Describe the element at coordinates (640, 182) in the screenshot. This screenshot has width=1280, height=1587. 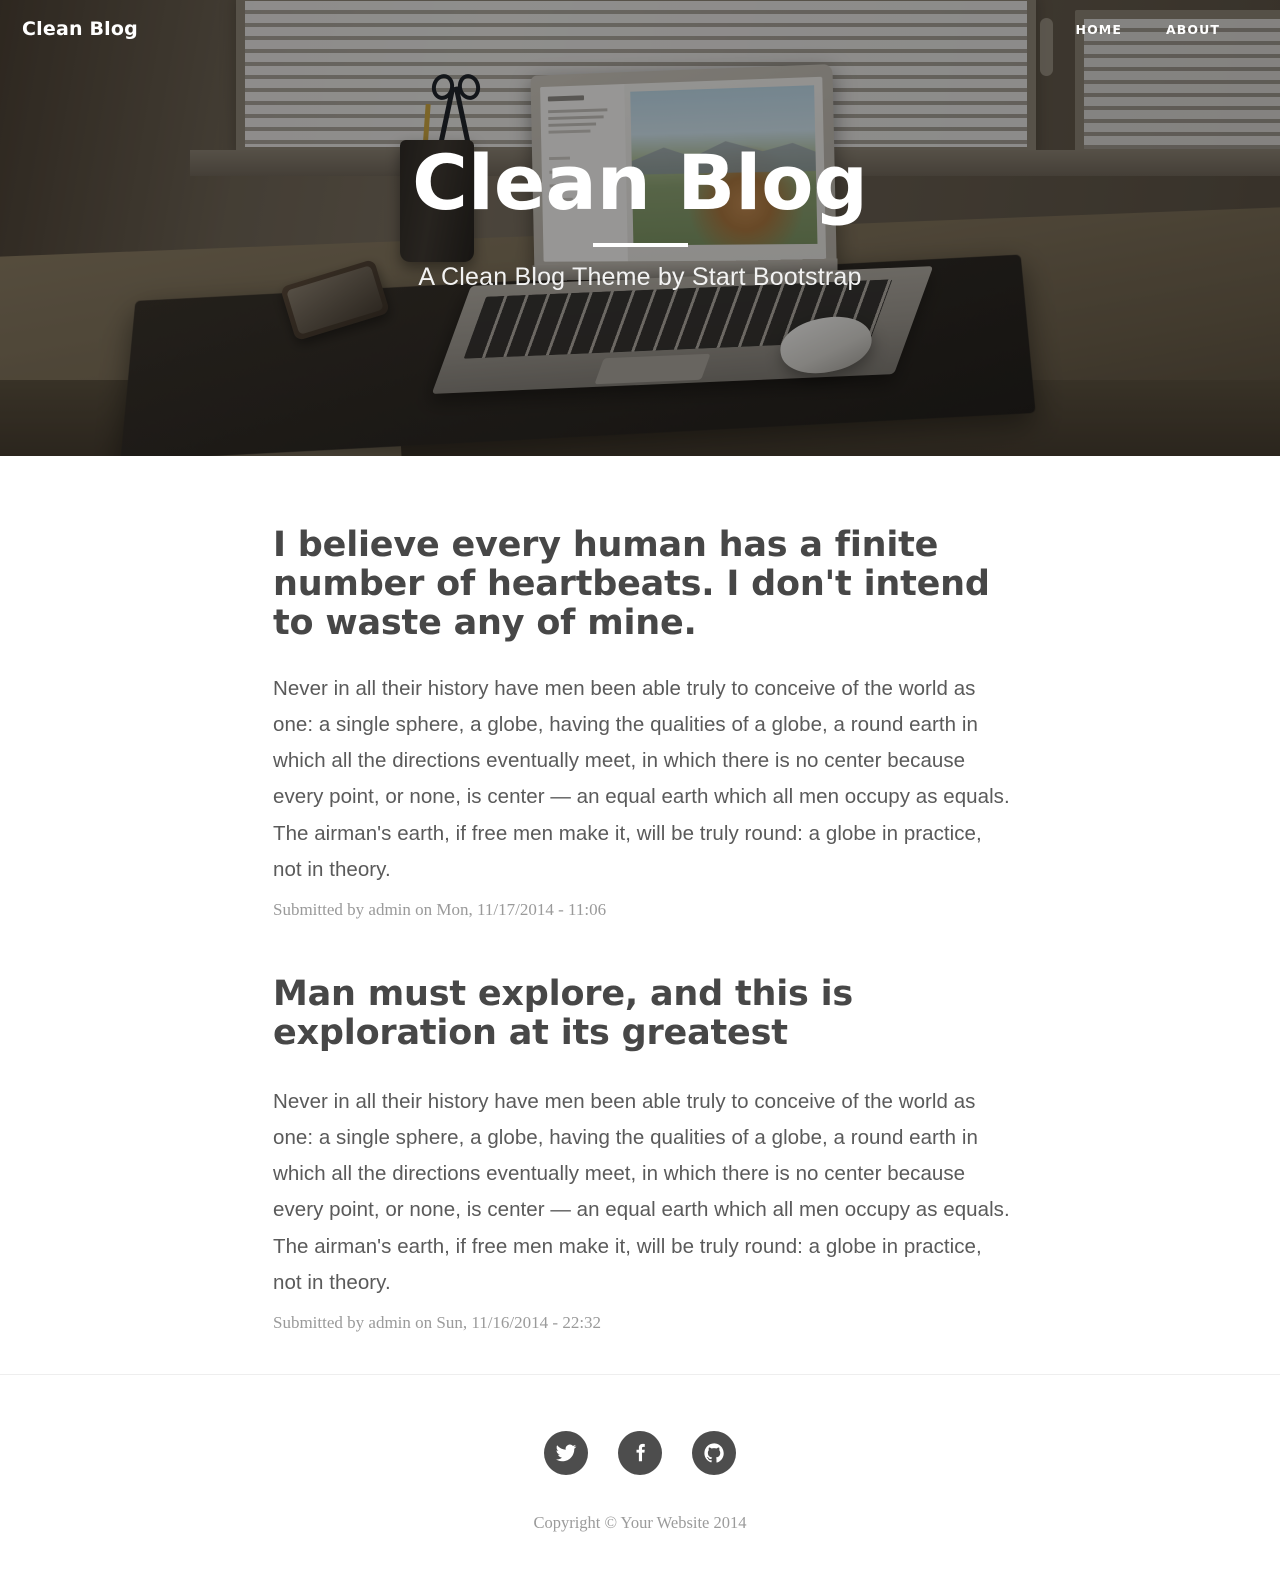
I see `hero-title: Clean Blog` at that location.